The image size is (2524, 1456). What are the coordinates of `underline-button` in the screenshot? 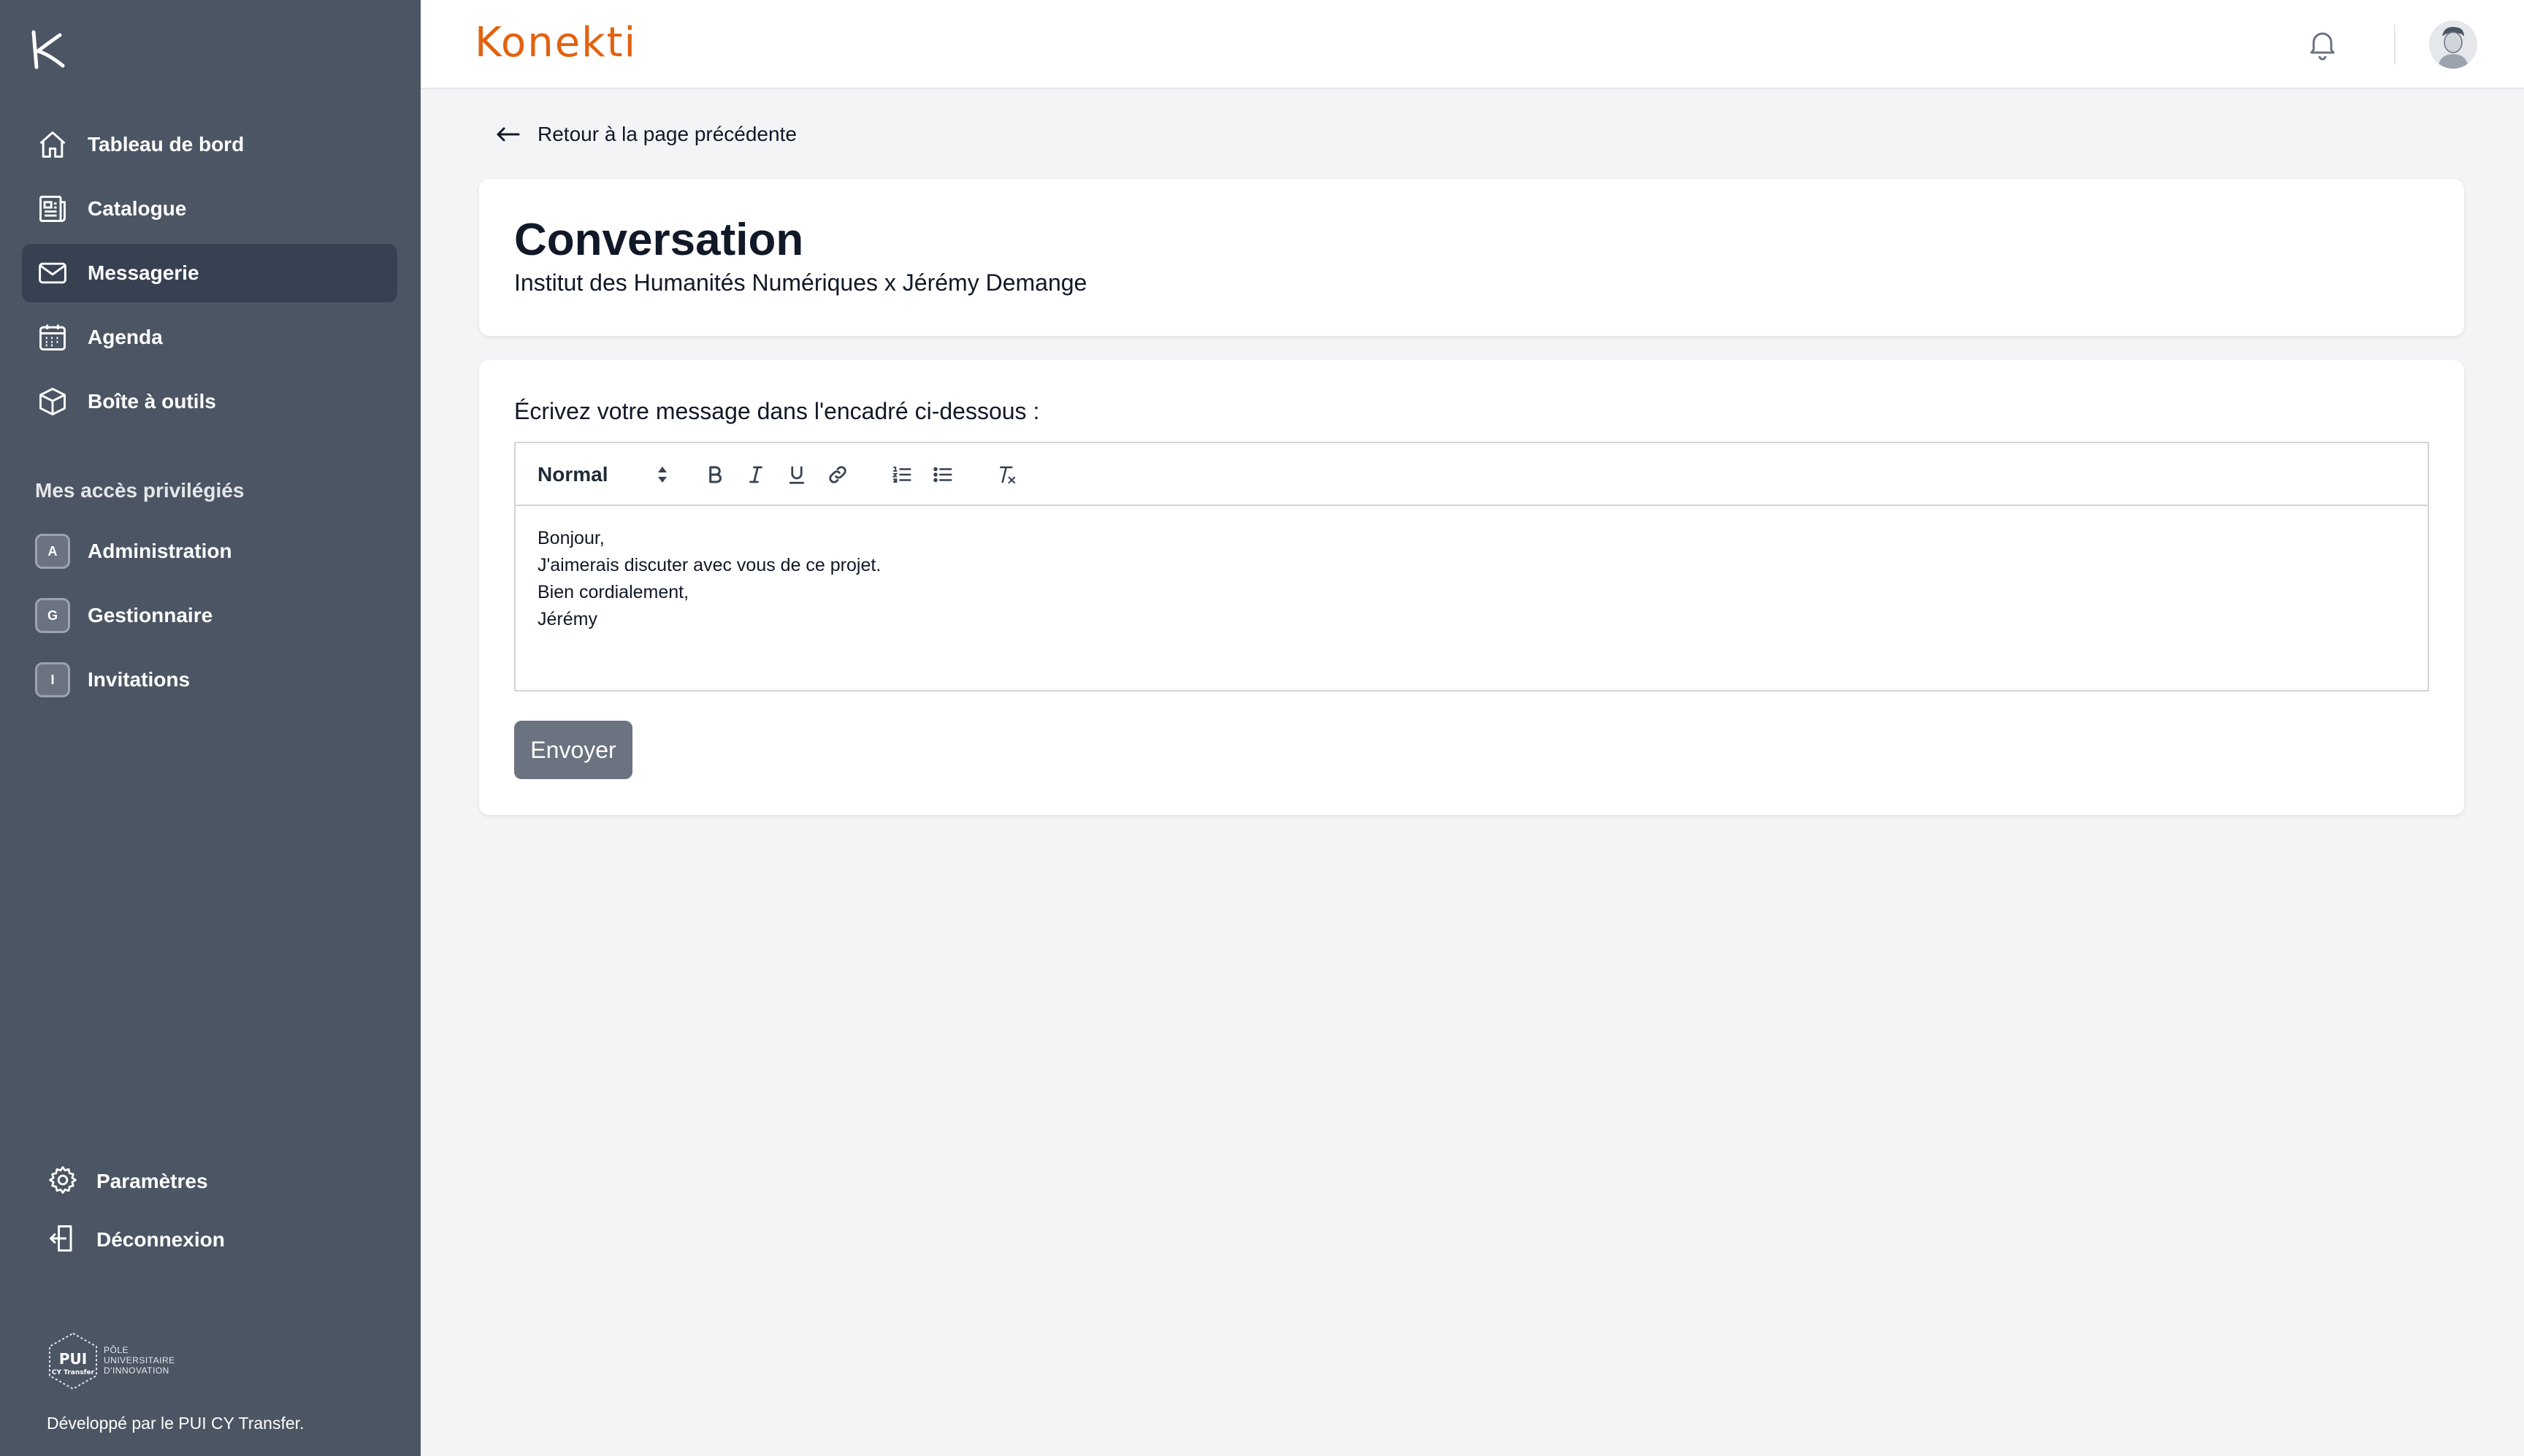 It's located at (796, 474).